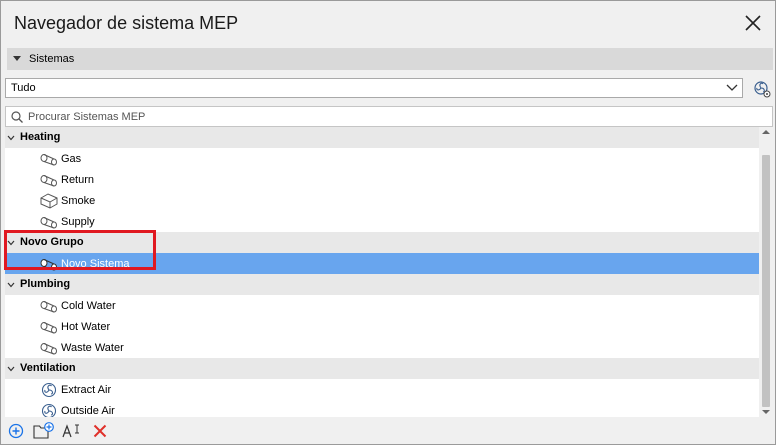 The width and height of the screenshot is (776, 445). What do you see at coordinates (374, 88) in the screenshot?
I see `system-filter-dropdown: Tudo` at bounding box center [374, 88].